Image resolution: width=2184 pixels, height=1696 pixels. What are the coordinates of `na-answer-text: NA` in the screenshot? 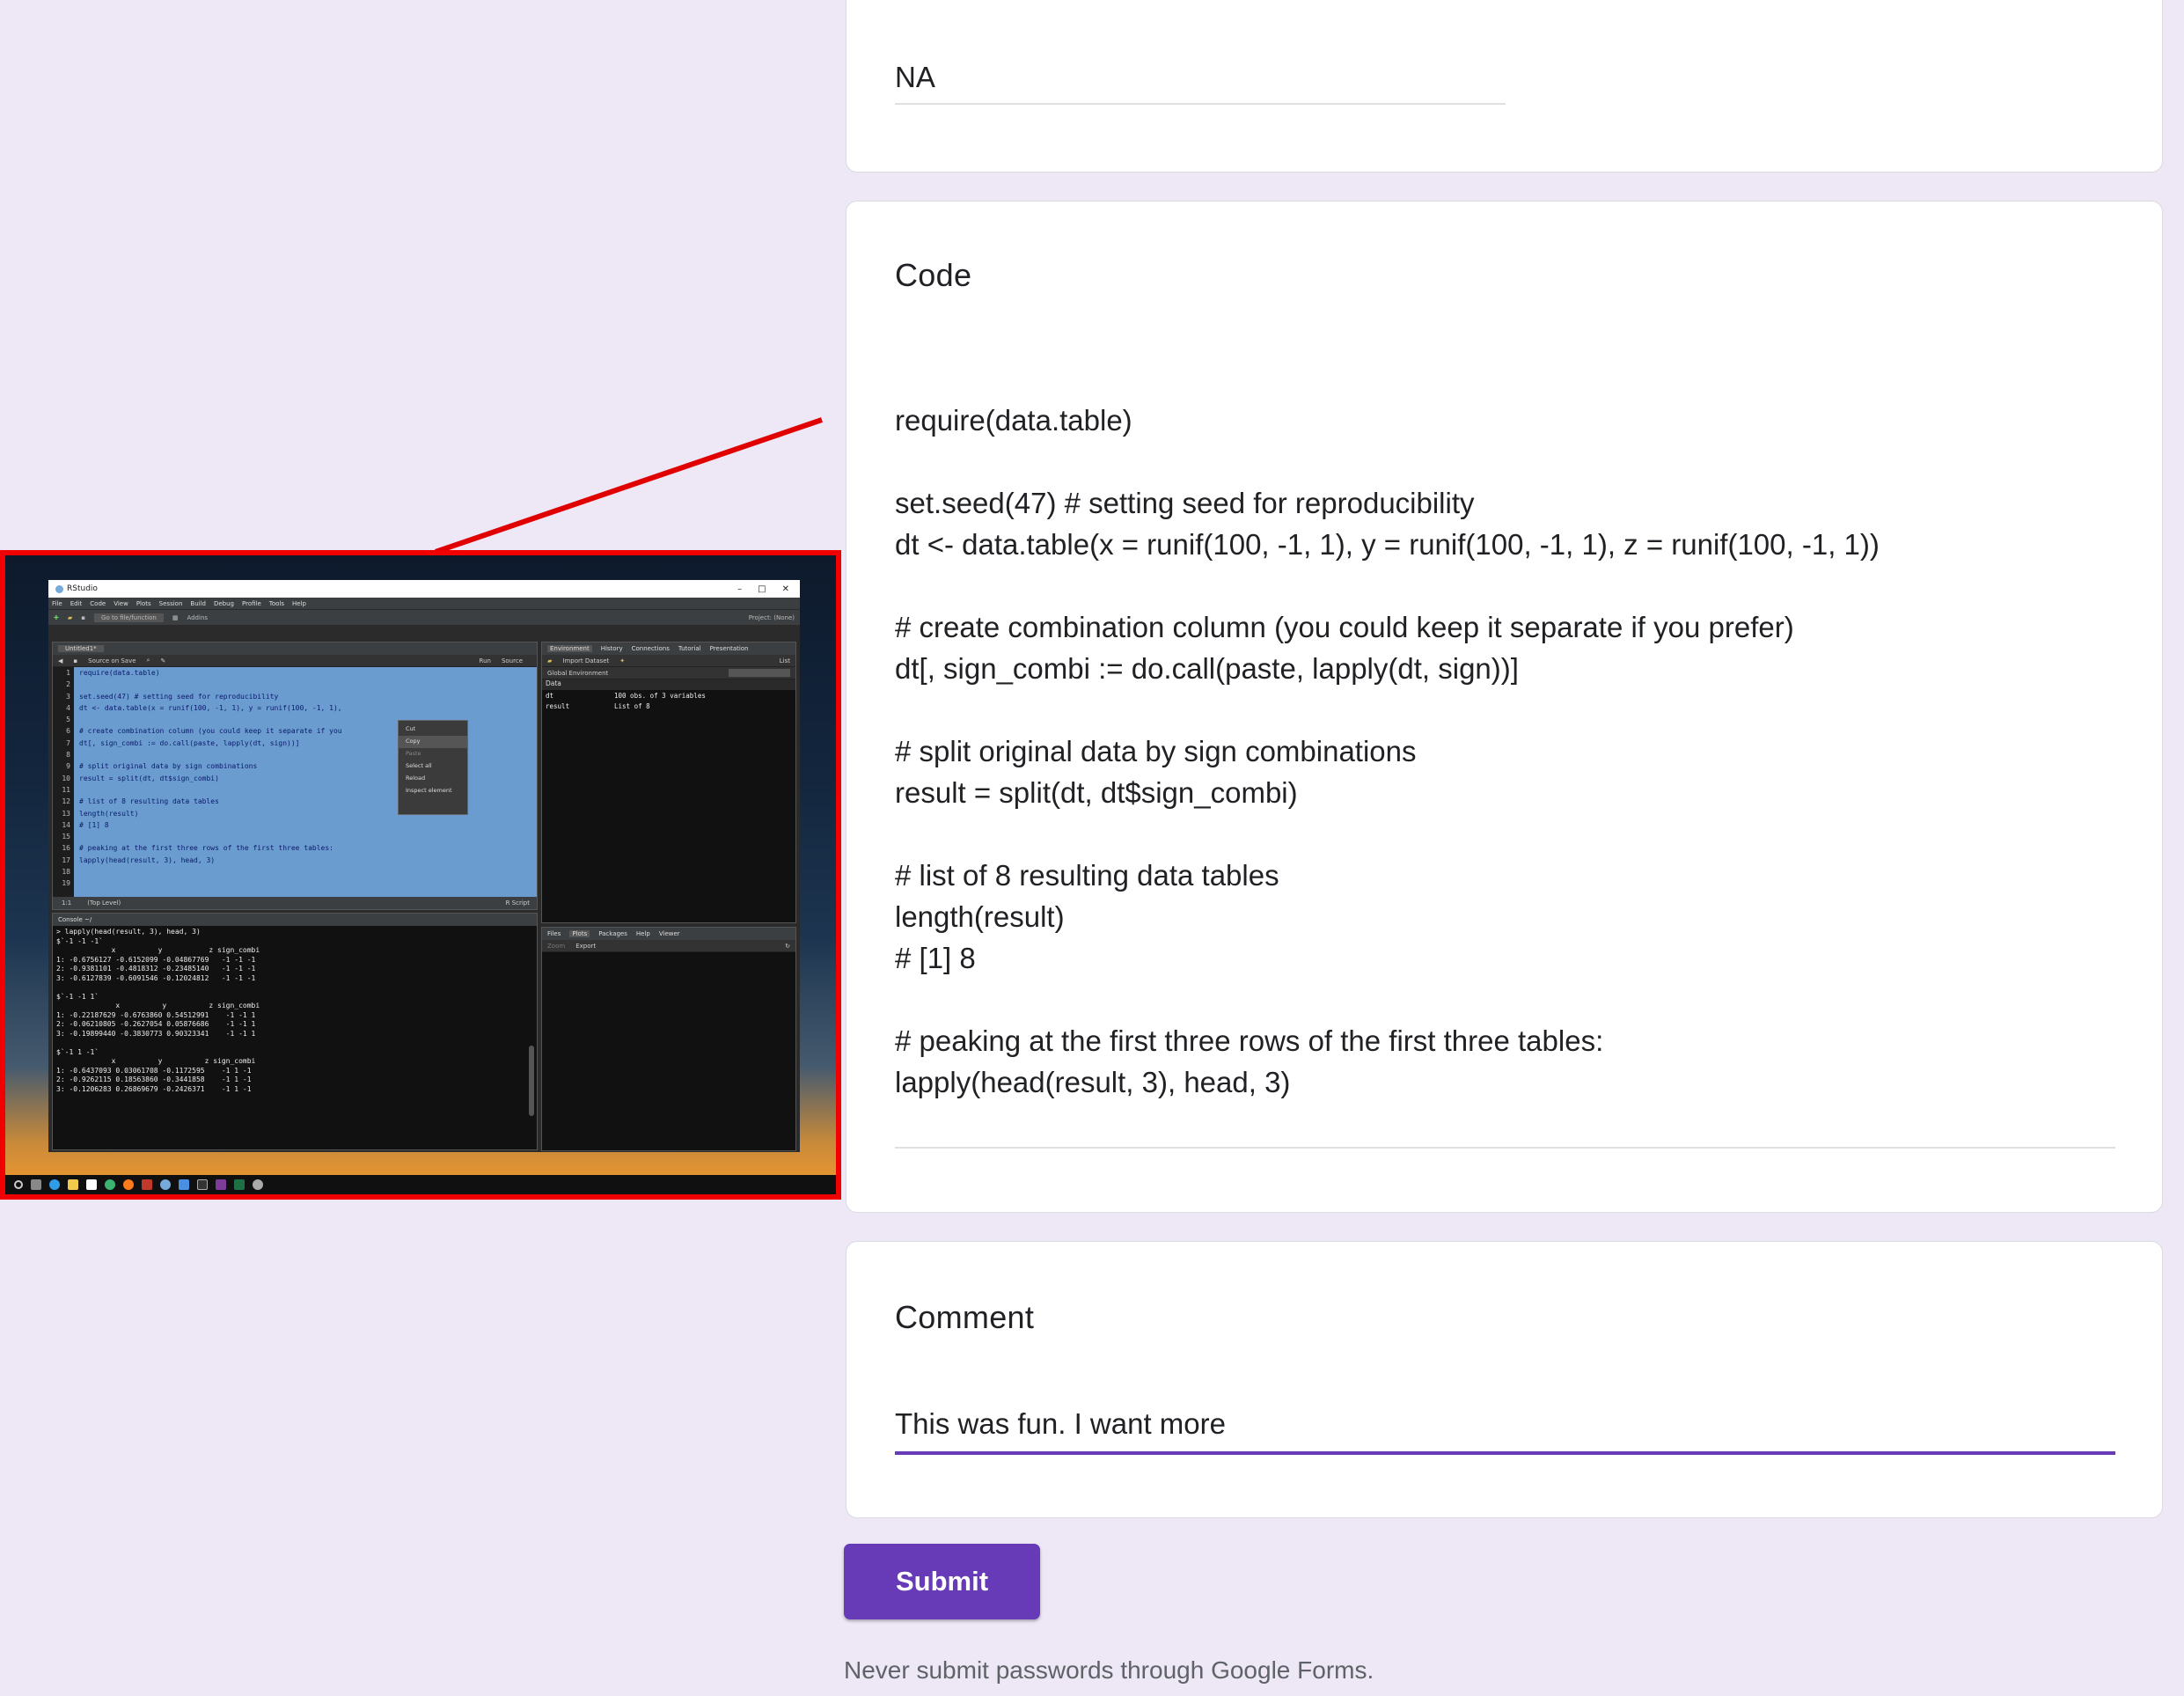 It's located at (915, 77).